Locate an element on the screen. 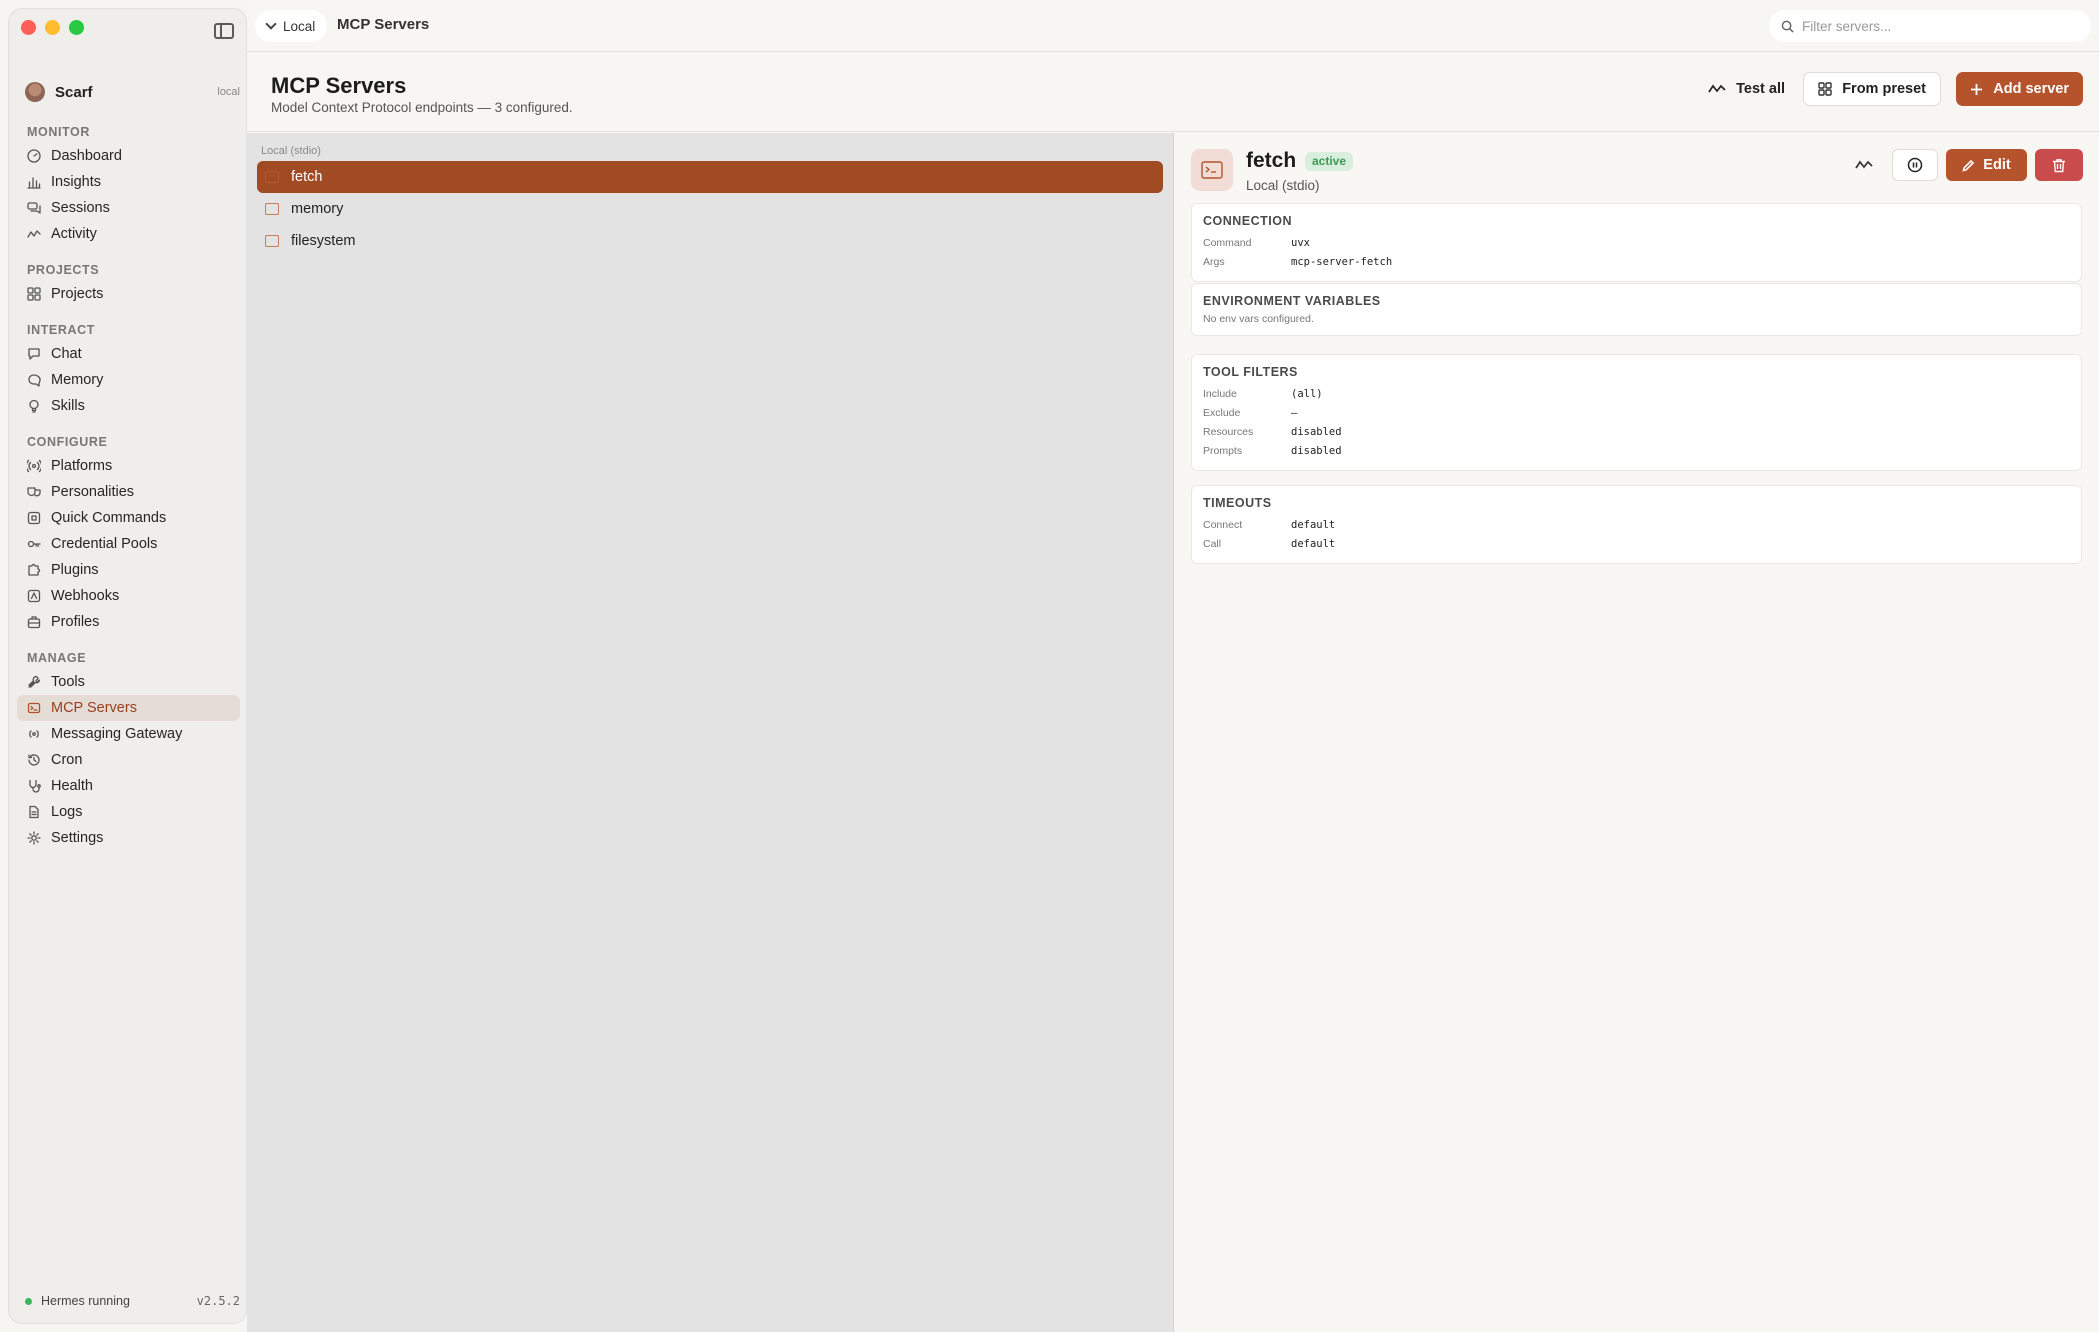 The image size is (2099, 1332). sidebar-item-skills: Skills is located at coordinates (128, 406).